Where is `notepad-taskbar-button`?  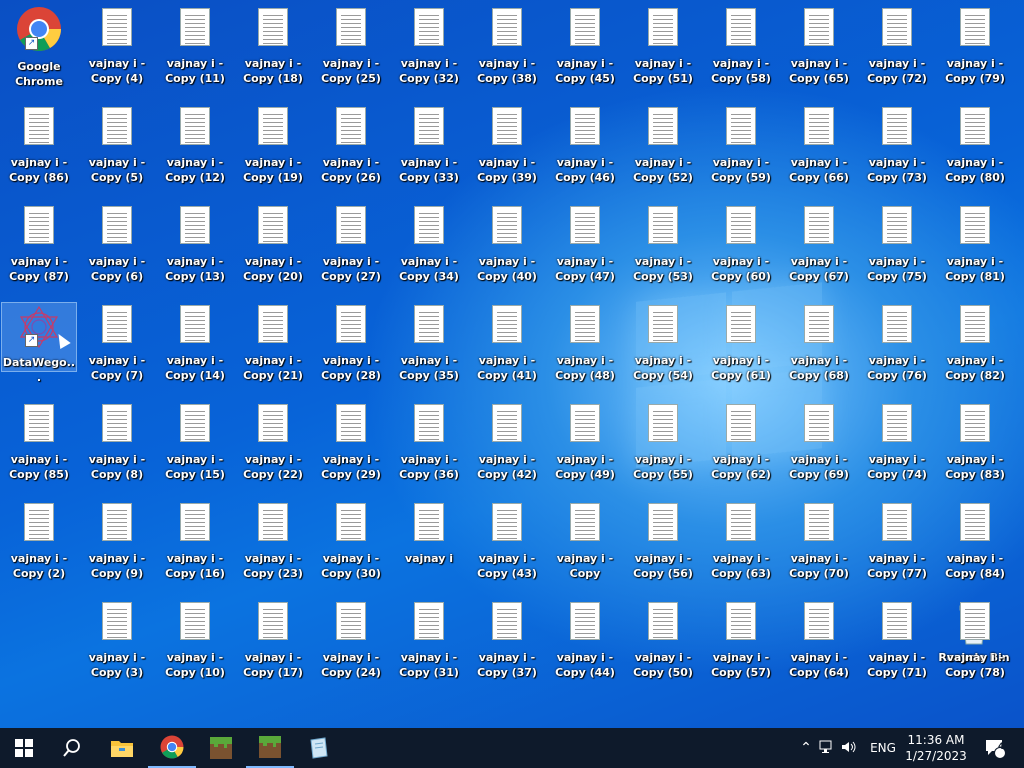
notepad-taskbar-button is located at coordinates (318, 748).